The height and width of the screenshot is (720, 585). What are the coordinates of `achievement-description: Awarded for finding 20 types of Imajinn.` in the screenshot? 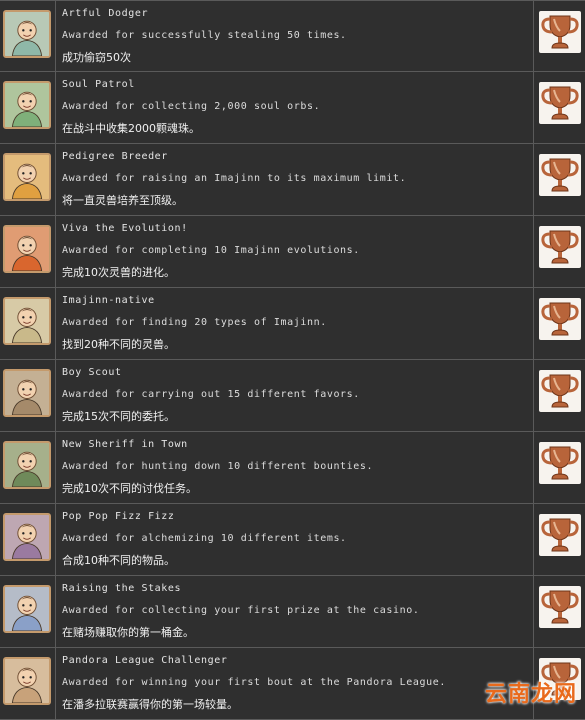 It's located at (194, 322).